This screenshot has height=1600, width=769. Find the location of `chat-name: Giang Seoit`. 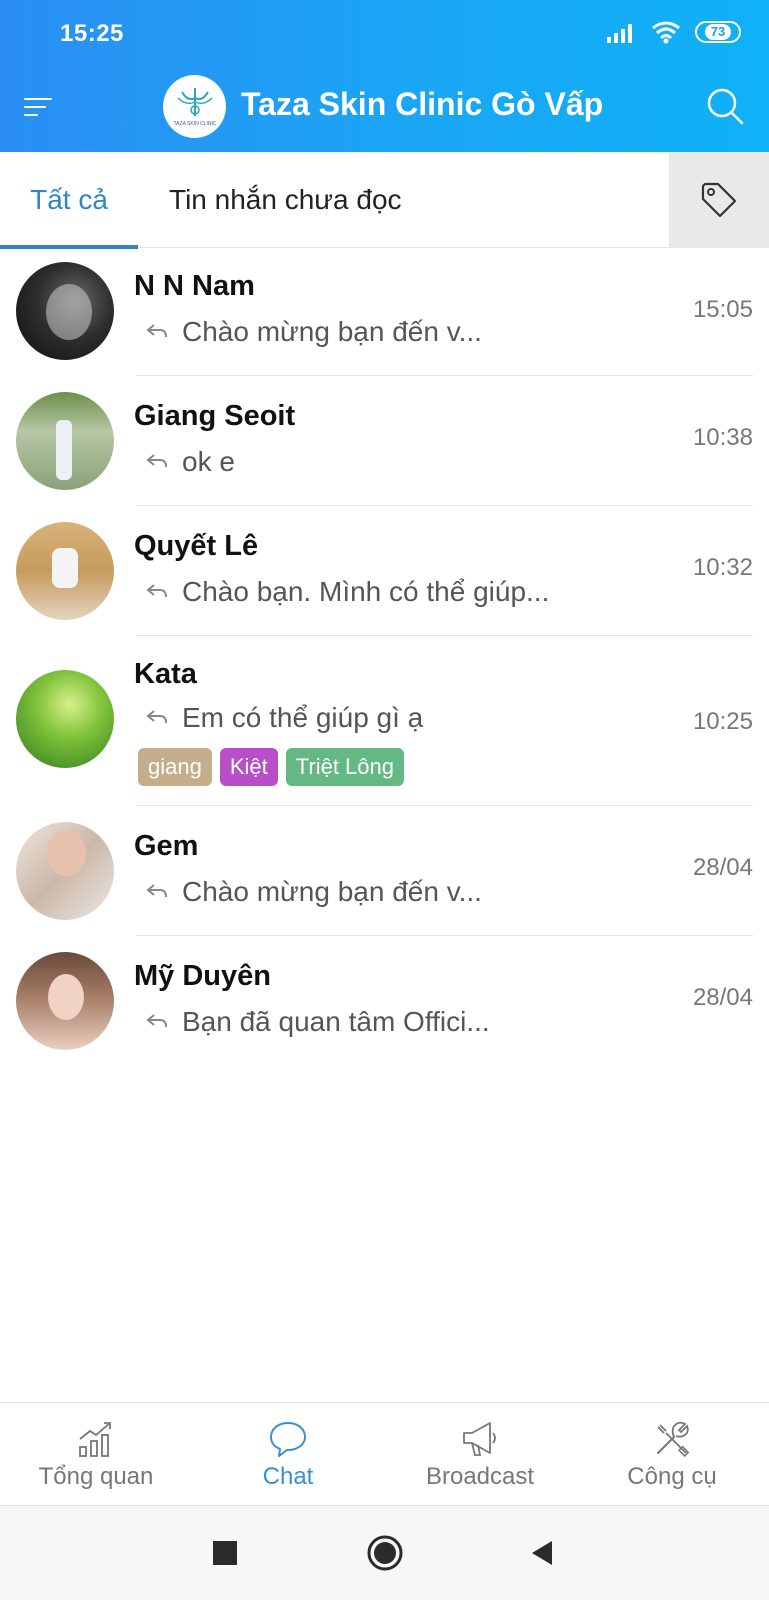

chat-name: Giang Seoit is located at coordinates (215, 416).